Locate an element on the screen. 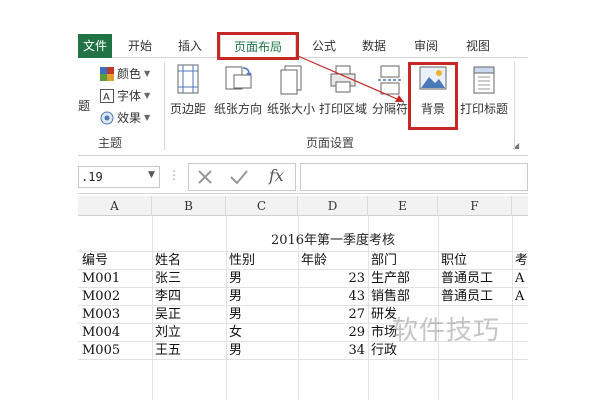  table-cell: 刘立 is located at coordinates (189, 333).